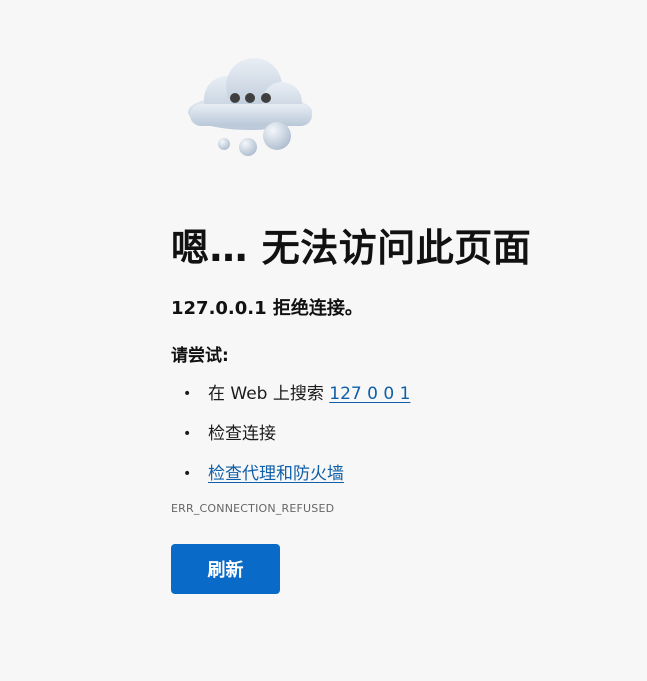  I want to click on suggestion-list: • 在 Web 上搜索 127 0 0 1 • 检查连接 • 检查代理和防火墙, so click(391, 434).